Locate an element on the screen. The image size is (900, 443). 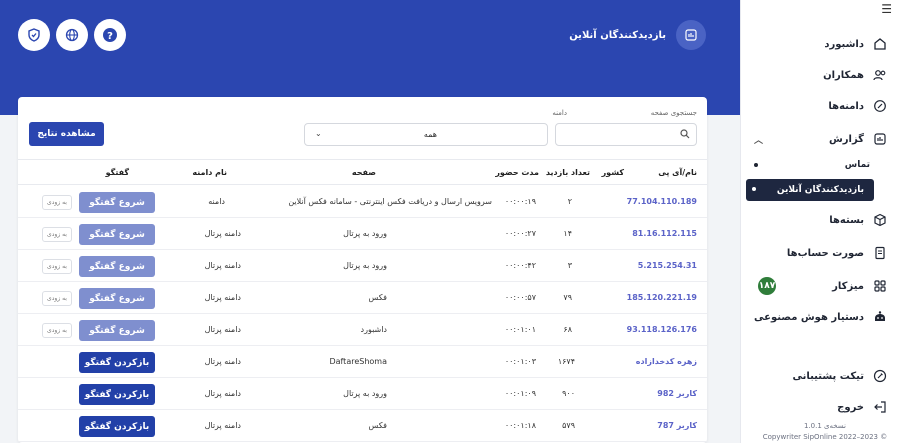
visitor-ip: 93.118.126.176 is located at coordinates (662, 329).